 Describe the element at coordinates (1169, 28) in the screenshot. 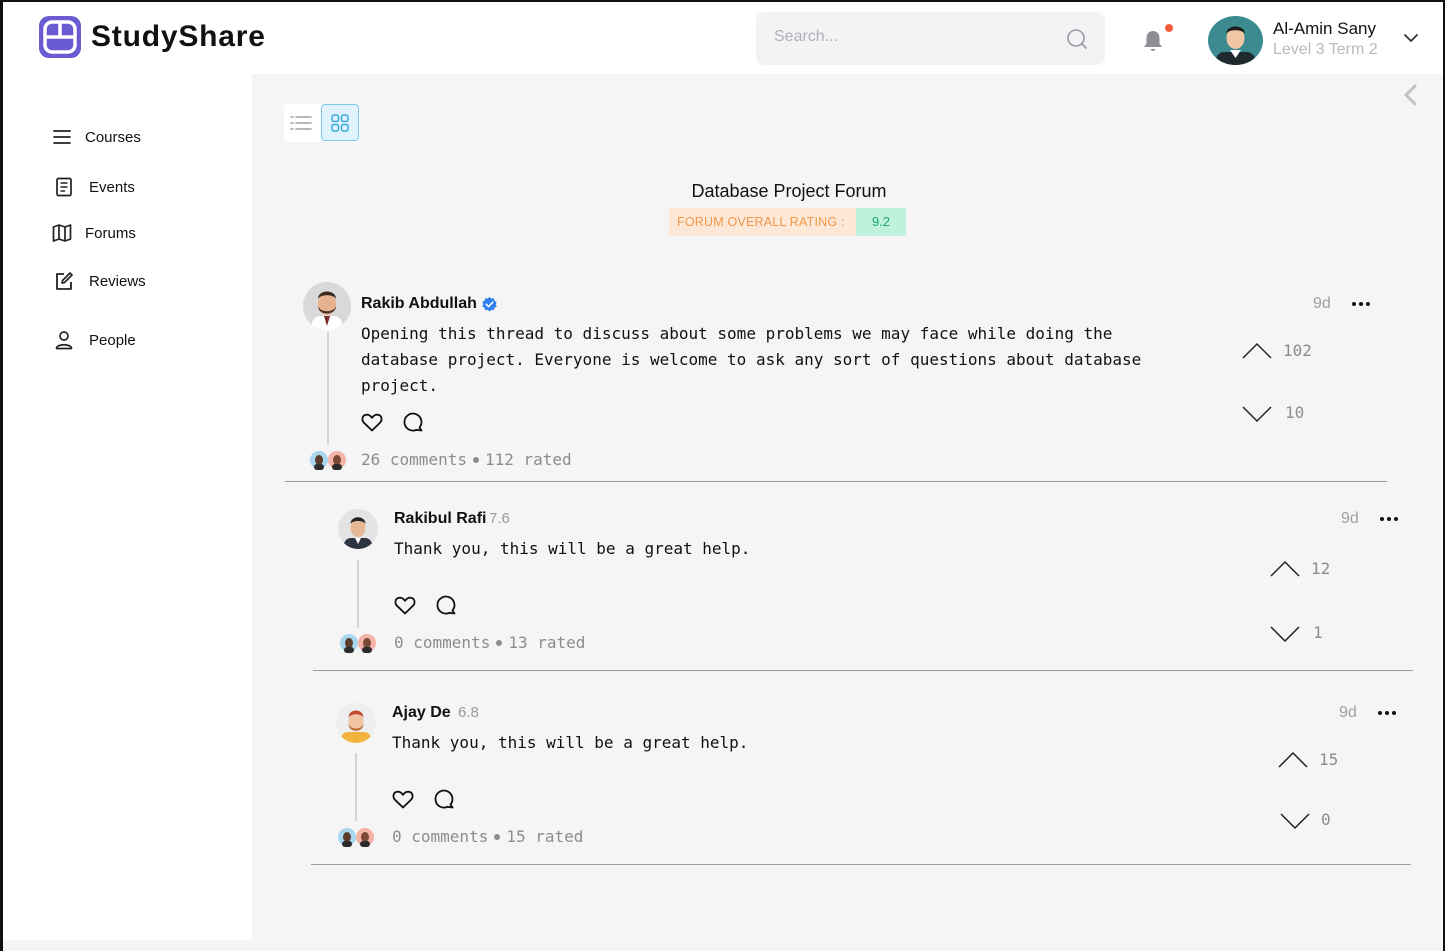

I see `notification-badge` at that location.